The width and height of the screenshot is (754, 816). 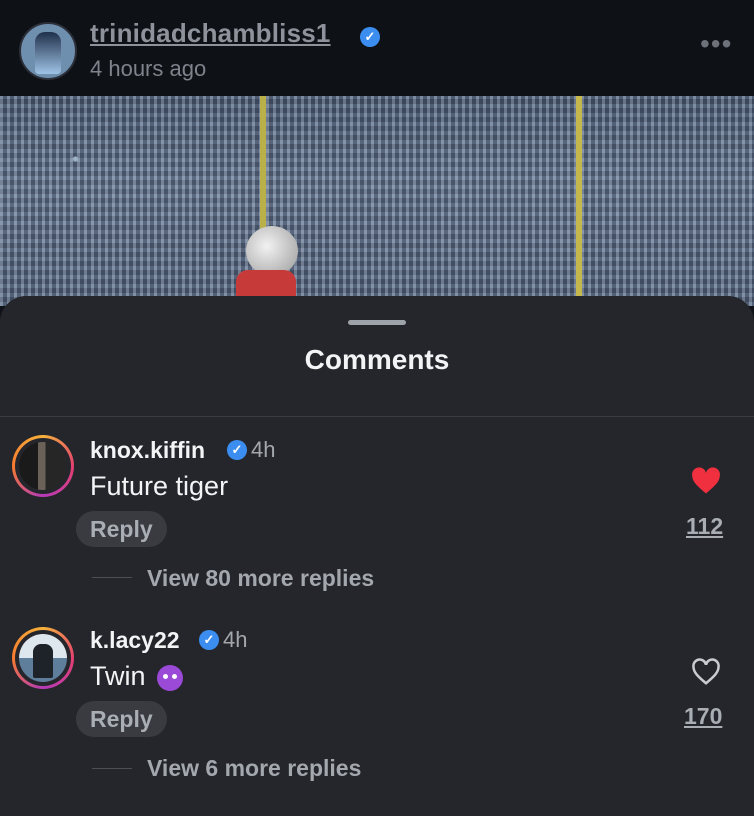 What do you see at coordinates (260, 578) in the screenshot?
I see `view-more-replies: View 80 more replies` at bounding box center [260, 578].